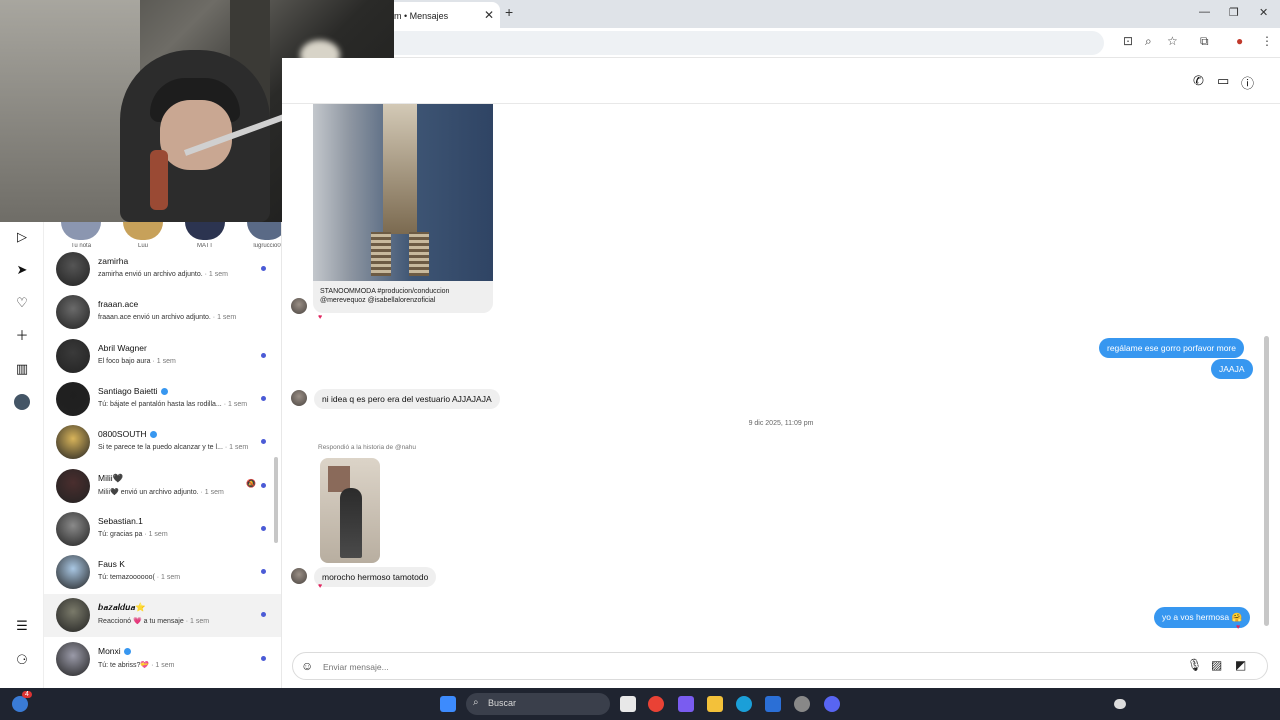 Image resolution: width=1280 pixels, height=720 pixels. What do you see at coordinates (442, 15) in the screenshot?
I see `browser-tab: m • Mensajes ✕` at bounding box center [442, 15].